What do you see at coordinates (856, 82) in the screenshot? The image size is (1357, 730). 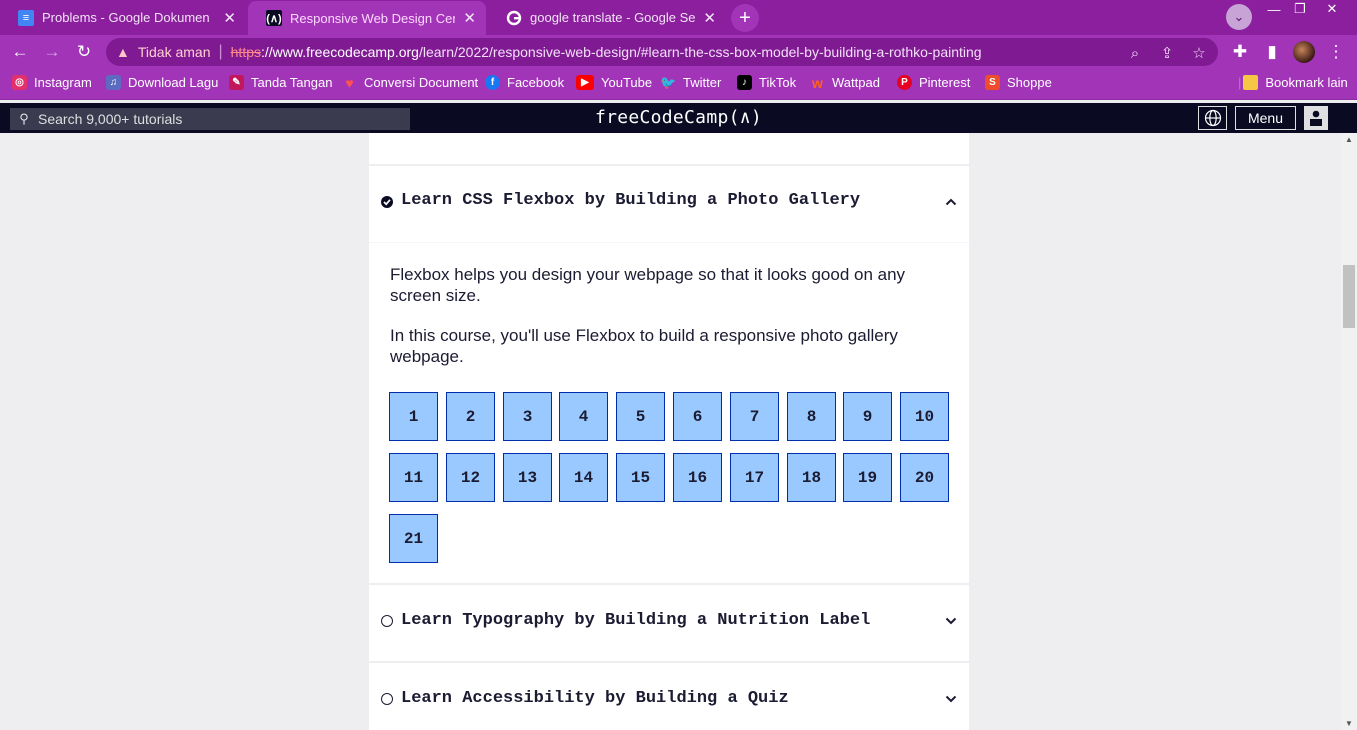 I see `bookmark-label: Wattpad` at bounding box center [856, 82].